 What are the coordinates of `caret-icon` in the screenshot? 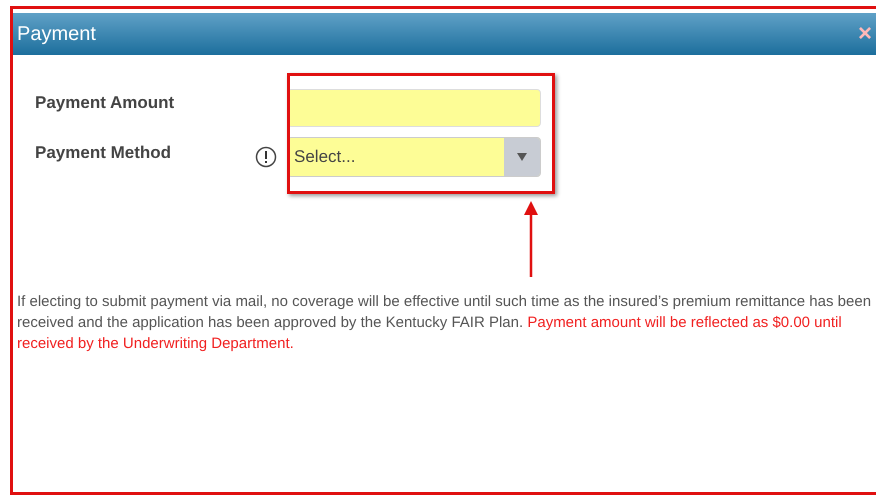 It's located at (522, 157).